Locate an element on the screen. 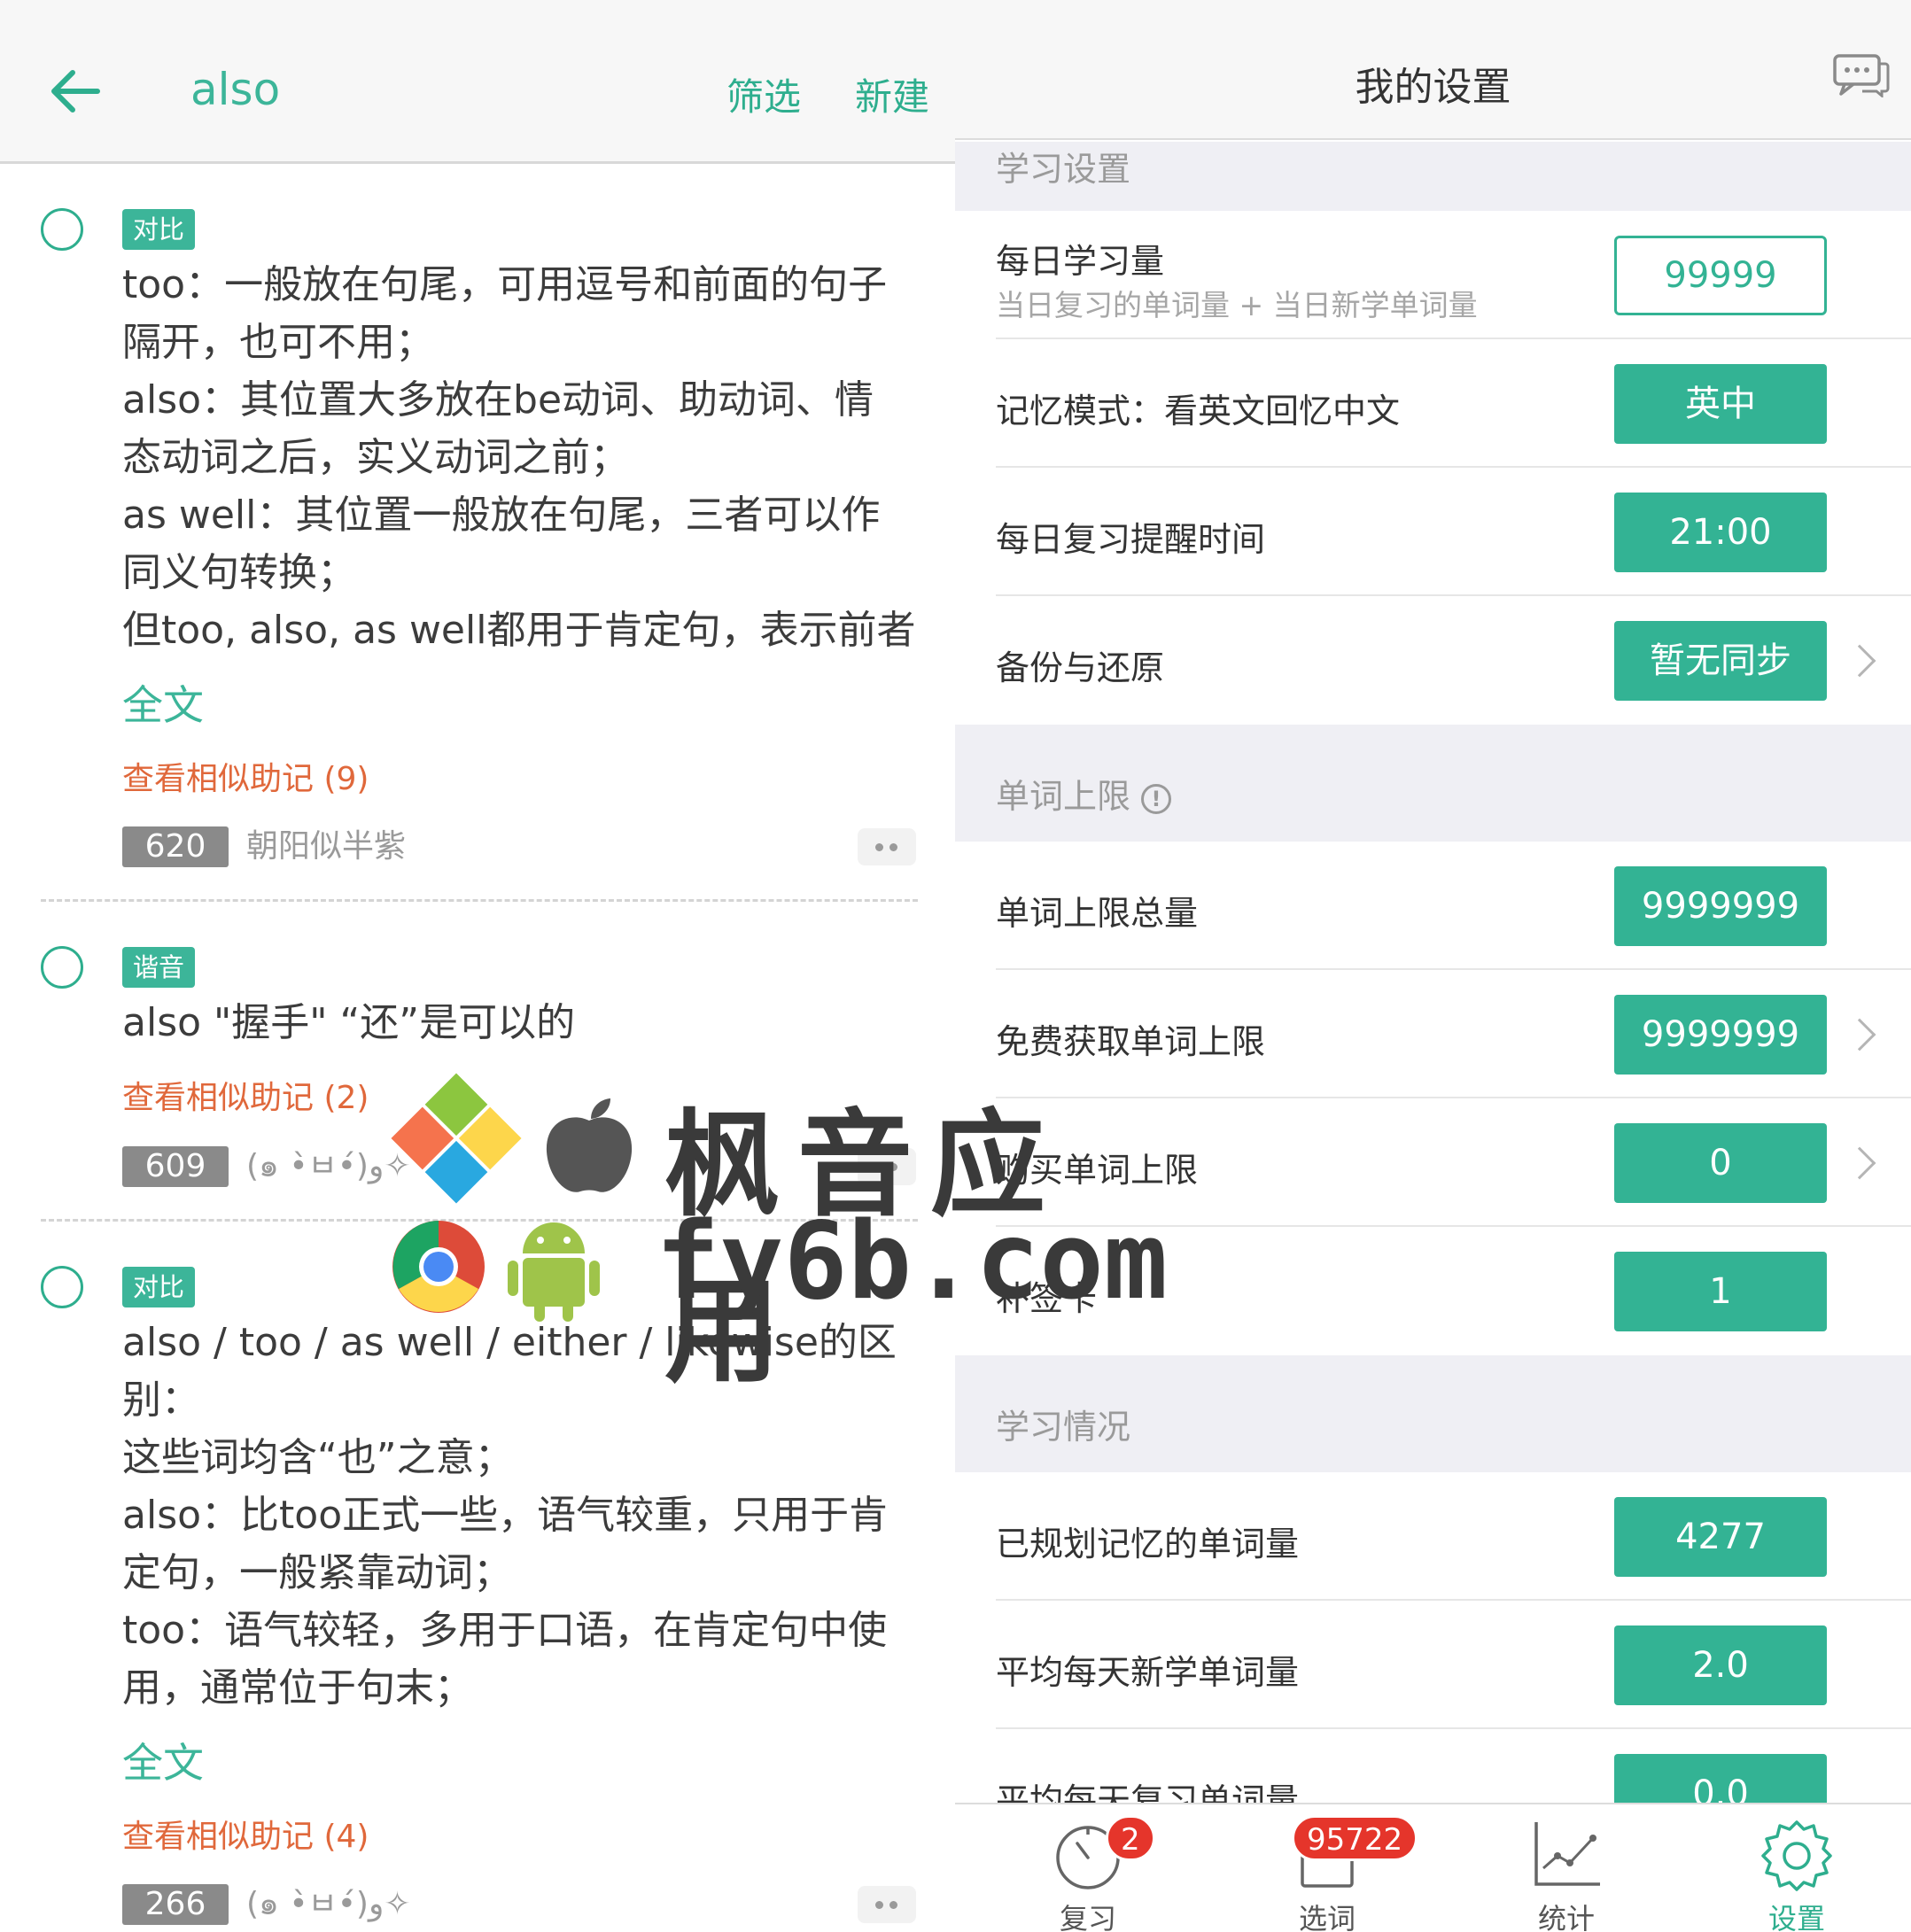 The image size is (1911, 1932). row-label: 每日复习提醒时间 is located at coordinates (1131, 539).